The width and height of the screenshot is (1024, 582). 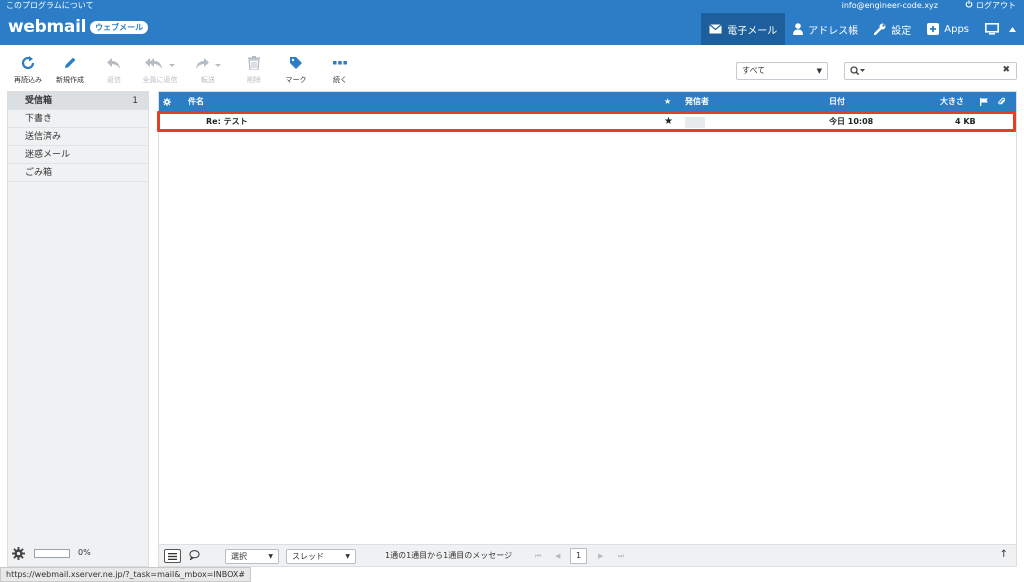 I want to click on reply-button: 返信, so click(x=114, y=69).